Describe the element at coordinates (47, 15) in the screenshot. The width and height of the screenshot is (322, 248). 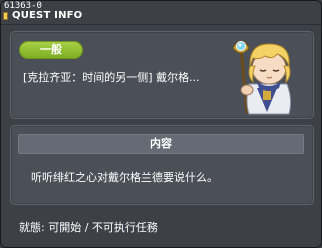
I see `window-title: QUEST INFO` at that location.